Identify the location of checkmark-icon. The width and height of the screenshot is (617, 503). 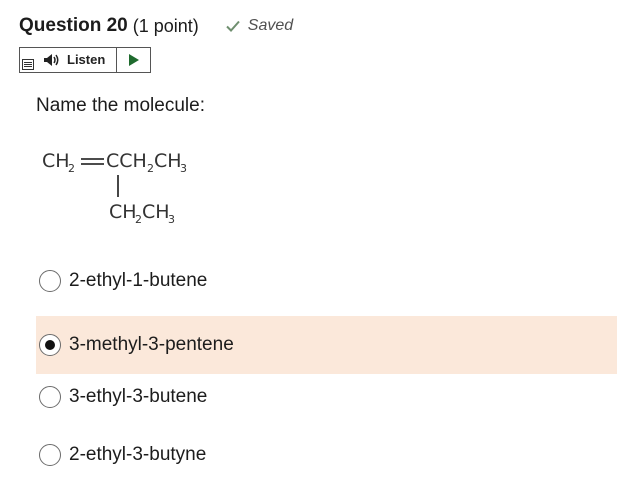
(233, 26).